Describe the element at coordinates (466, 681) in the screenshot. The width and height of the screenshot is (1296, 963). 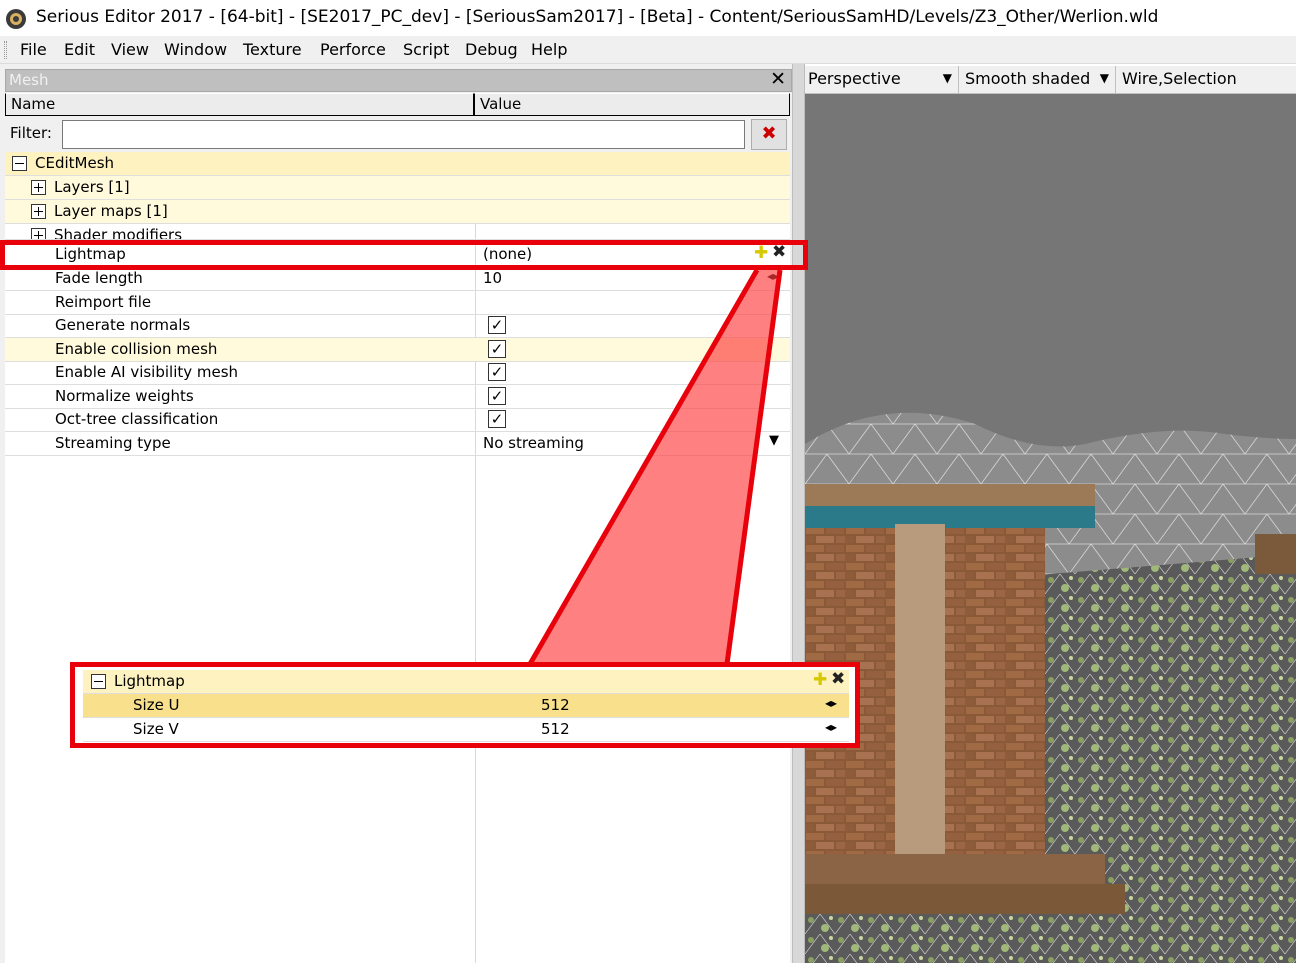
I see `callout-header-row: Lightmap ✚ ✖` at that location.